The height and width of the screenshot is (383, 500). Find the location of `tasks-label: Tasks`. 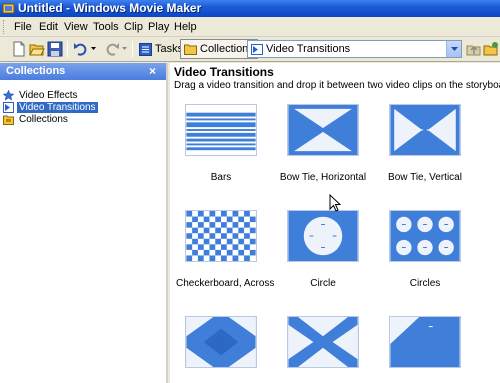

tasks-label: Tasks is located at coordinates (169, 49).